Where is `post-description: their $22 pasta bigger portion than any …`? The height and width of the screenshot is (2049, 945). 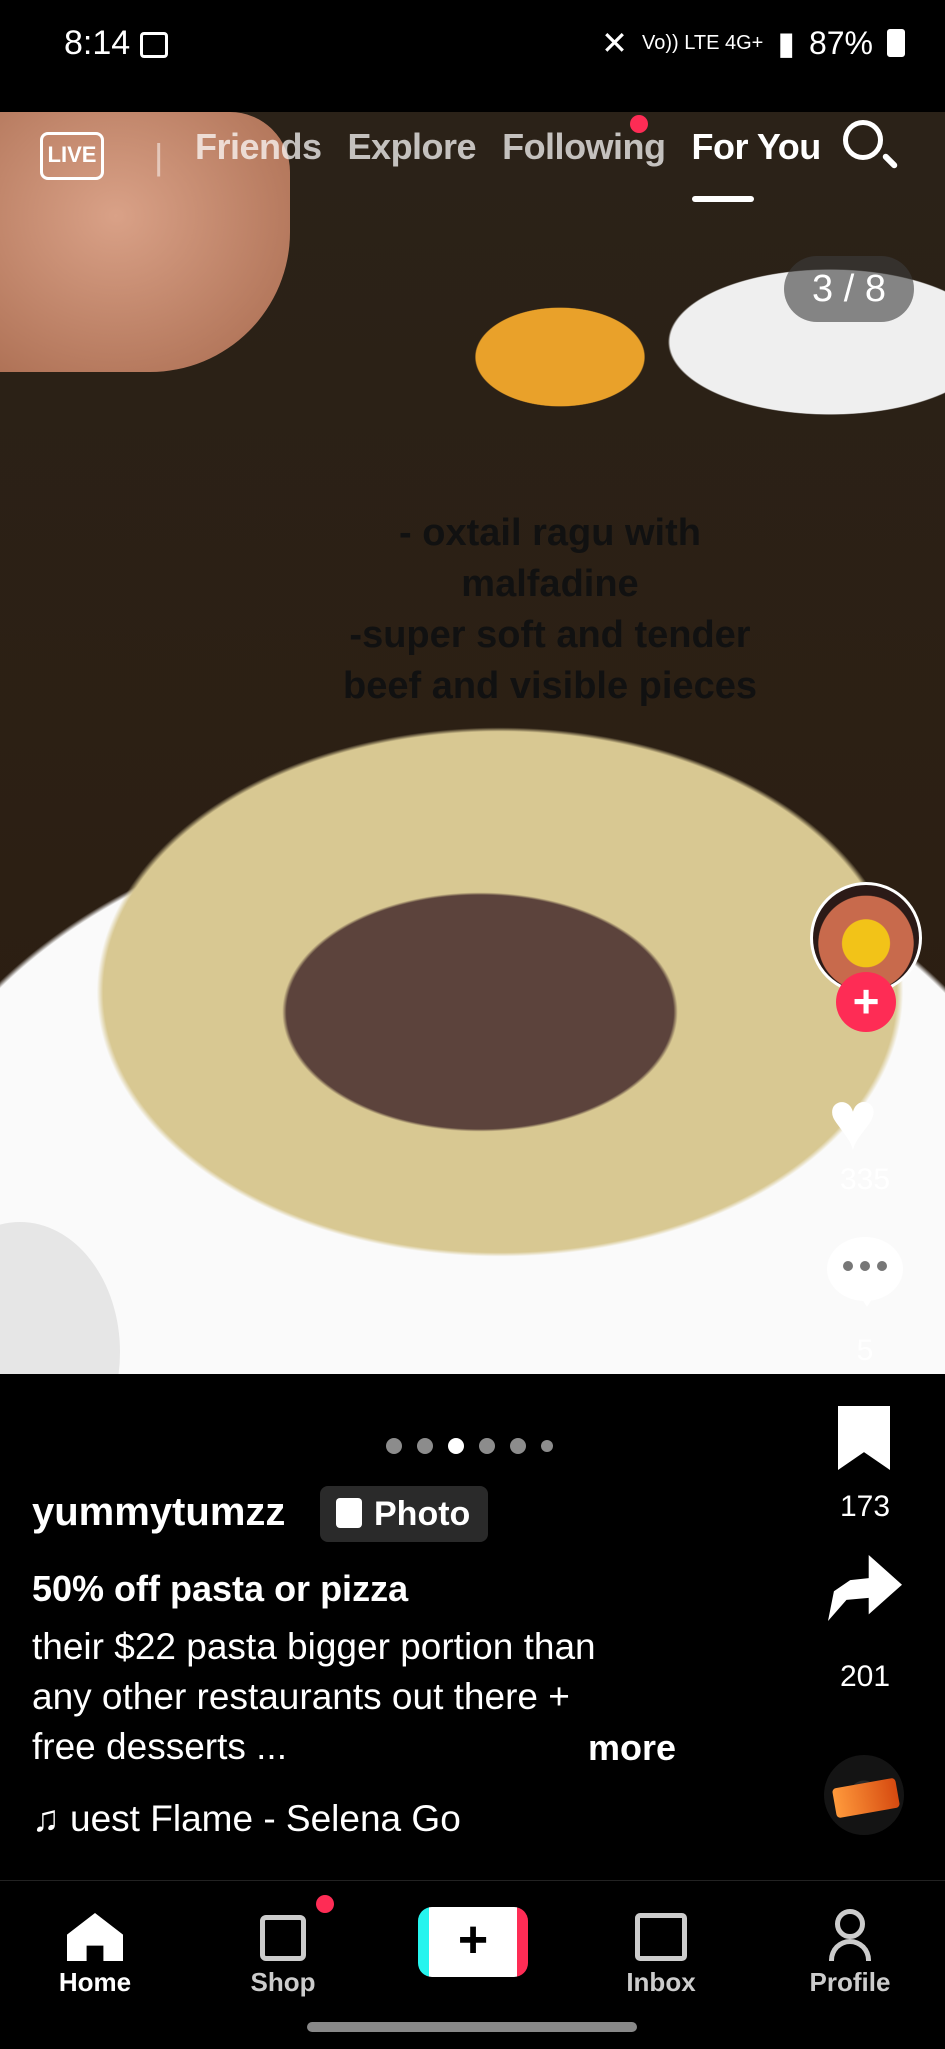 post-description: their $22 pasta bigger portion than any … is located at coordinates (357, 1697).